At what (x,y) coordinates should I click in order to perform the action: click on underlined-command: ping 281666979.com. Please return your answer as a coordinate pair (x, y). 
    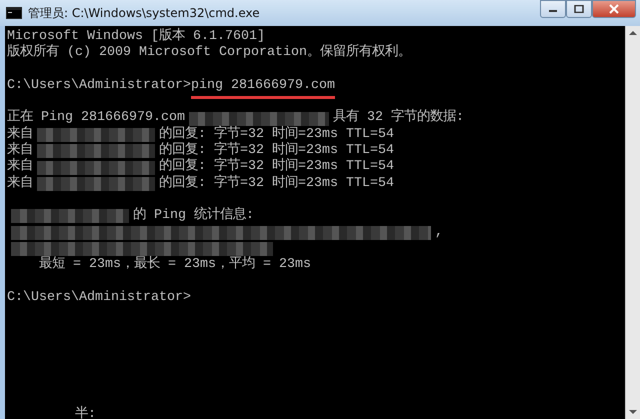
    Looking at the image, I should click on (262, 89).